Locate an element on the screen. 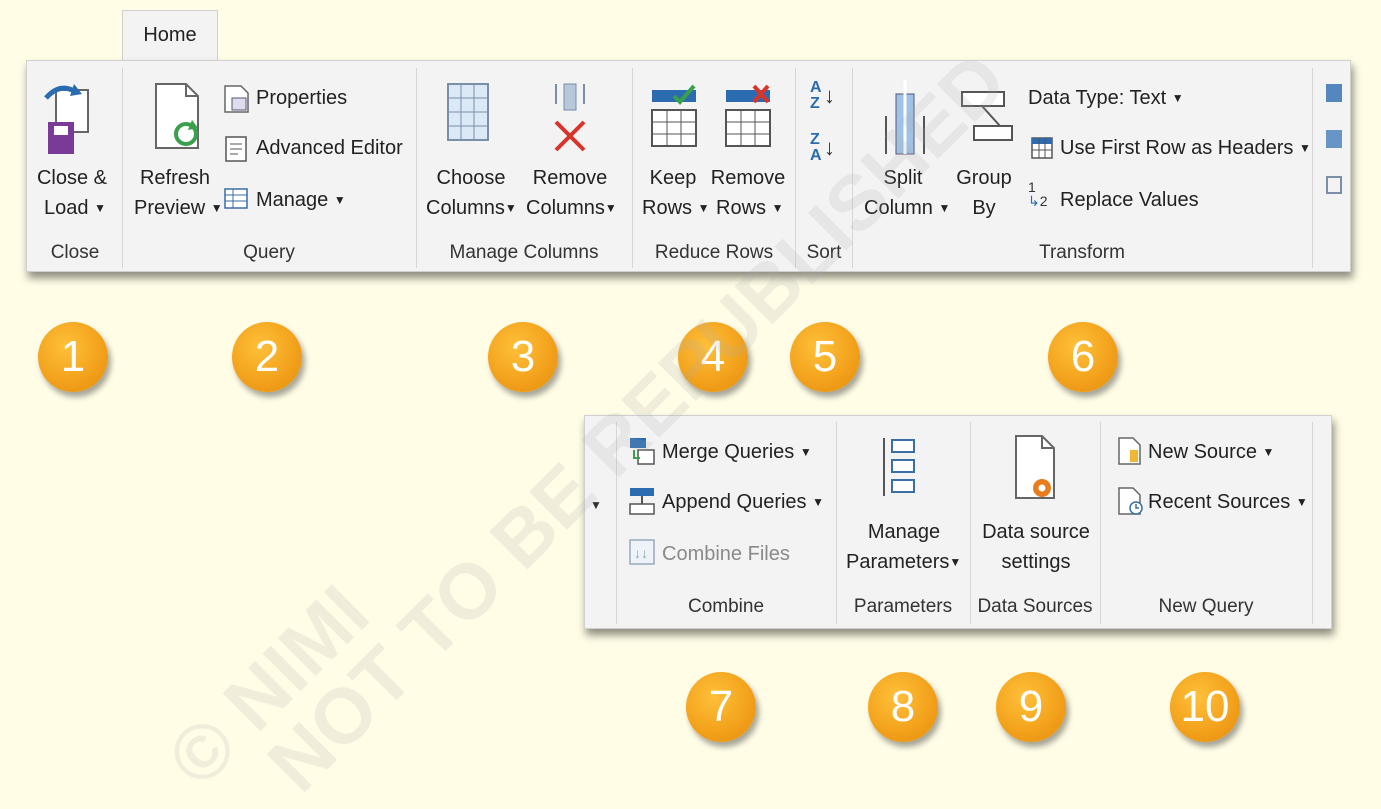 The image size is (1381, 809). group-label-new-query: New Query is located at coordinates (1206, 606).